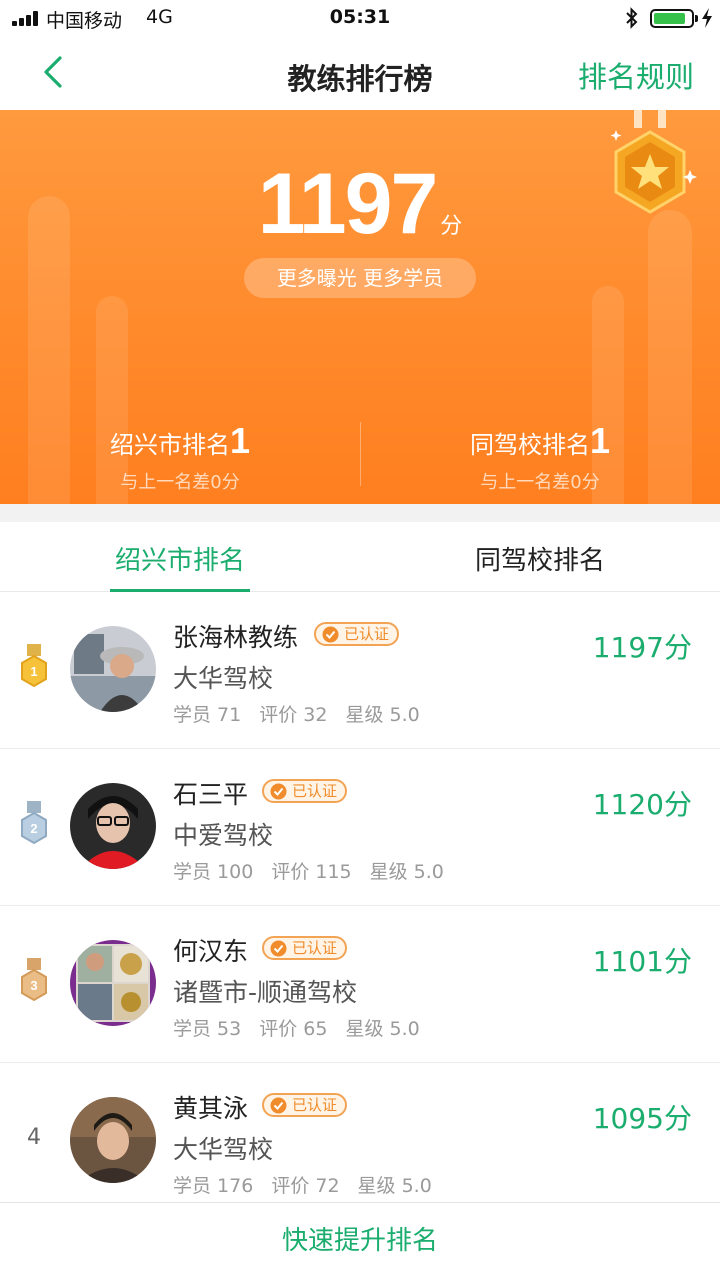  Describe the element at coordinates (293, 1029) in the screenshot. I see `review-count: 评价 65` at that location.